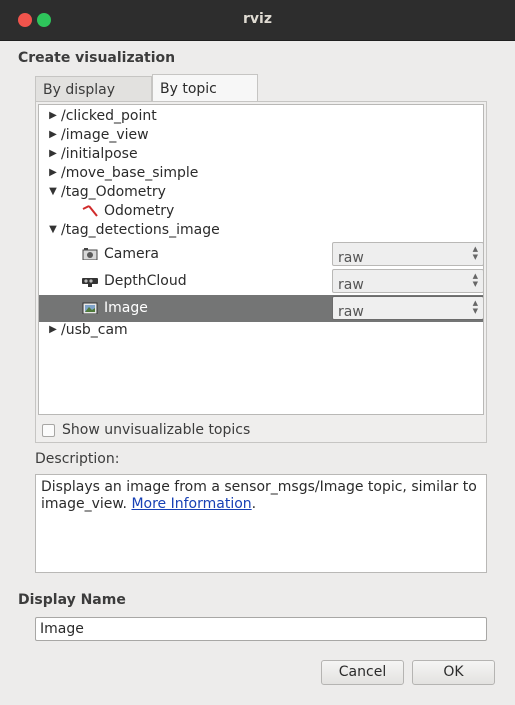 The image size is (515, 705). Describe the element at coordinates (145, 281) in the screenshot. I see `display-label: DepthCloud` at that location.